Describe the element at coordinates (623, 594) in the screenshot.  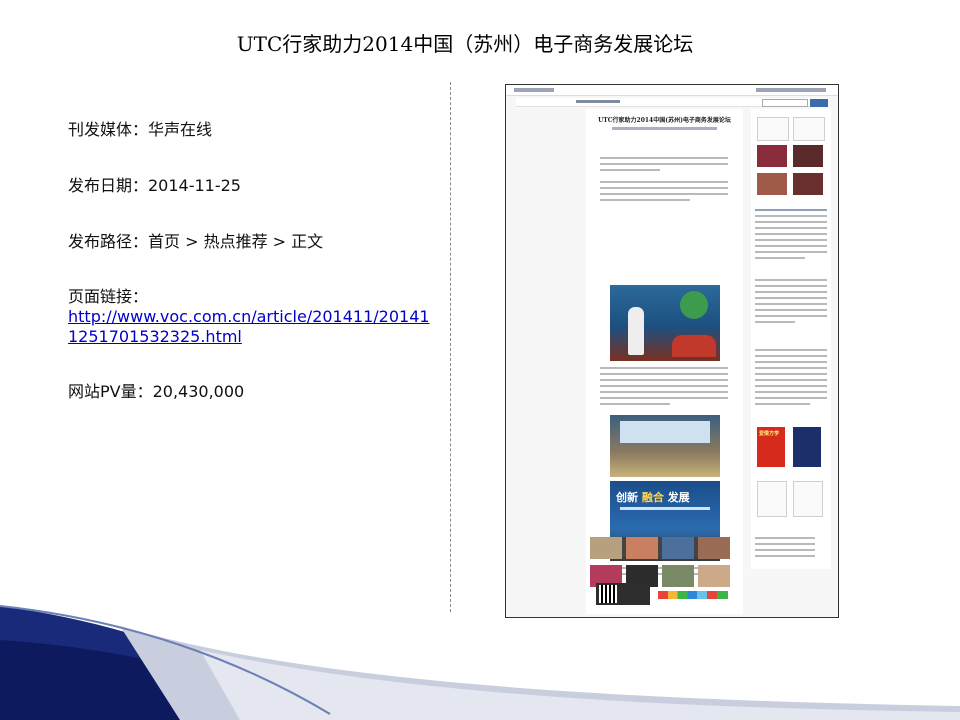
I see `qr-code-box` at that location.